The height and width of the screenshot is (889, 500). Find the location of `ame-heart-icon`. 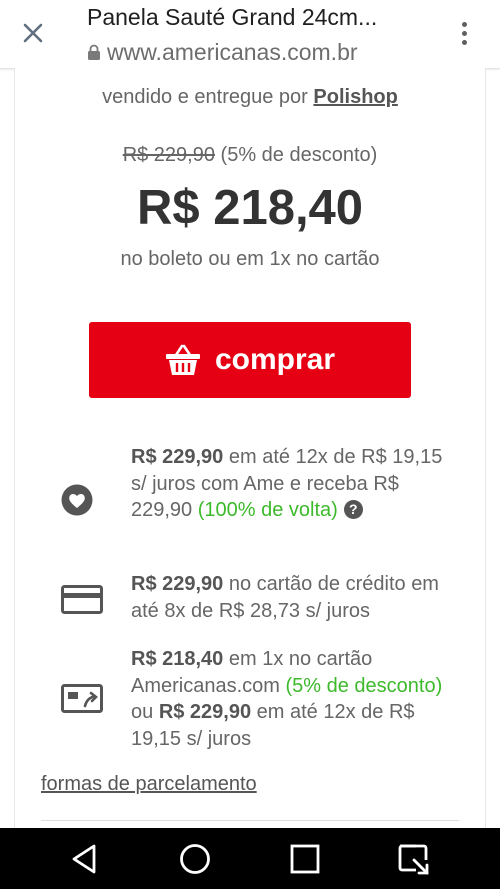

ame-heart-icon is located at coordinates (77, 500).